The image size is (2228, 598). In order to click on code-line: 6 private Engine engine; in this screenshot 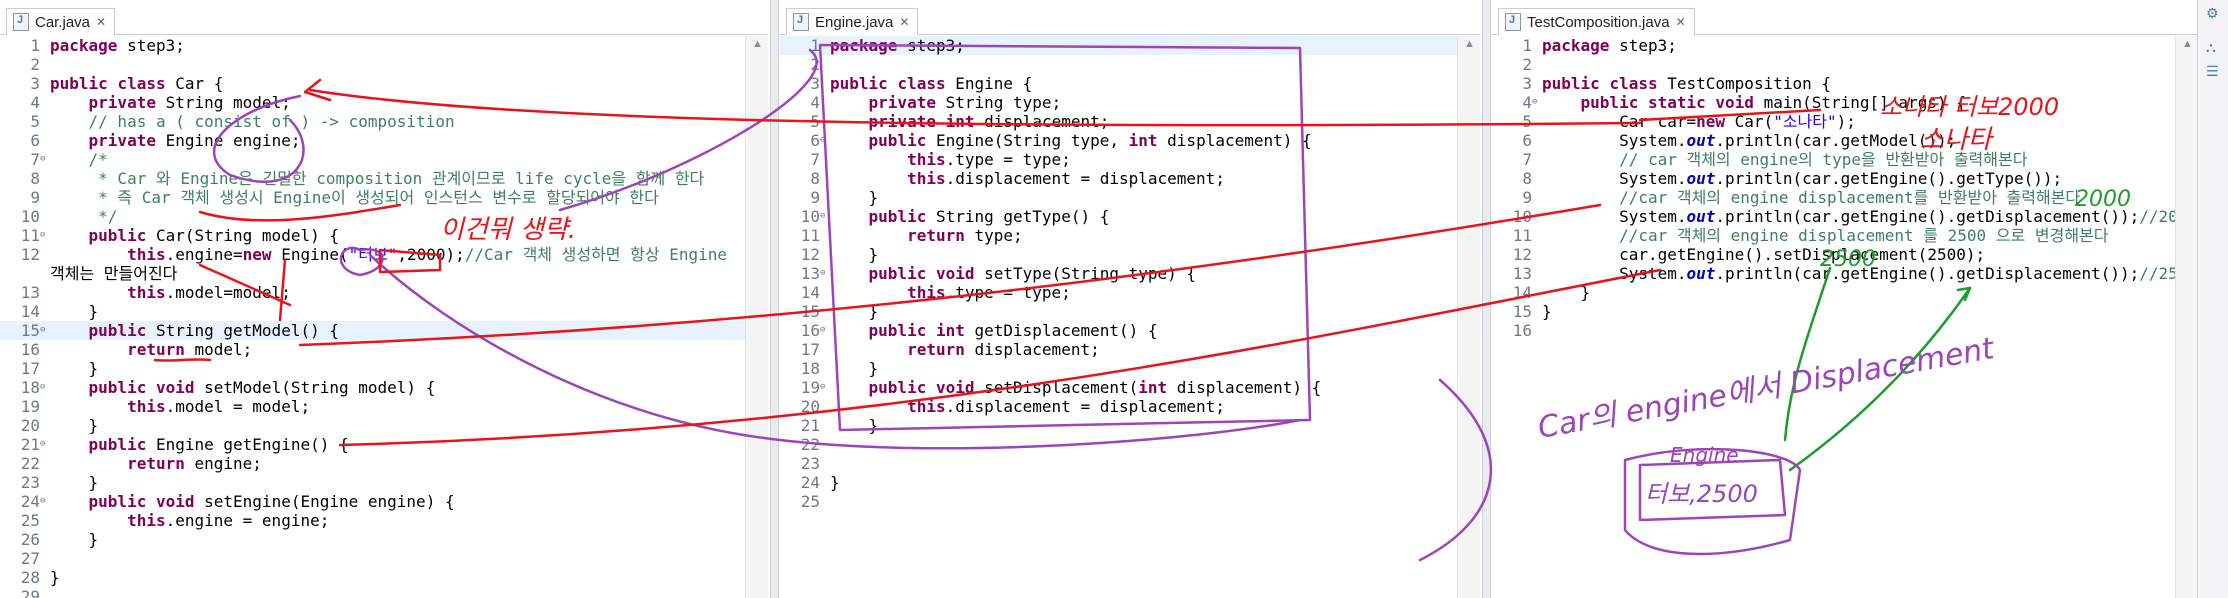, I will do `click(373, 140)`.